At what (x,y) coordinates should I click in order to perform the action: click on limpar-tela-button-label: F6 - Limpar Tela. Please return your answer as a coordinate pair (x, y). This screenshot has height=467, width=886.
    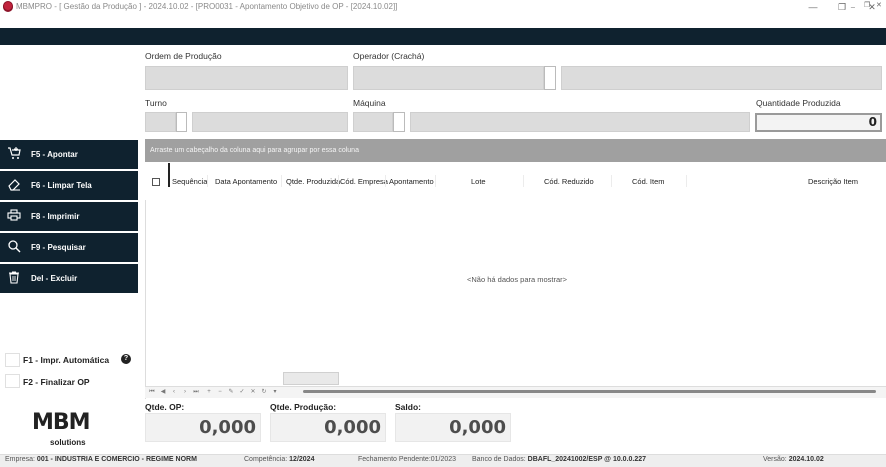
    Looking at the image, I should click on (61, 185).